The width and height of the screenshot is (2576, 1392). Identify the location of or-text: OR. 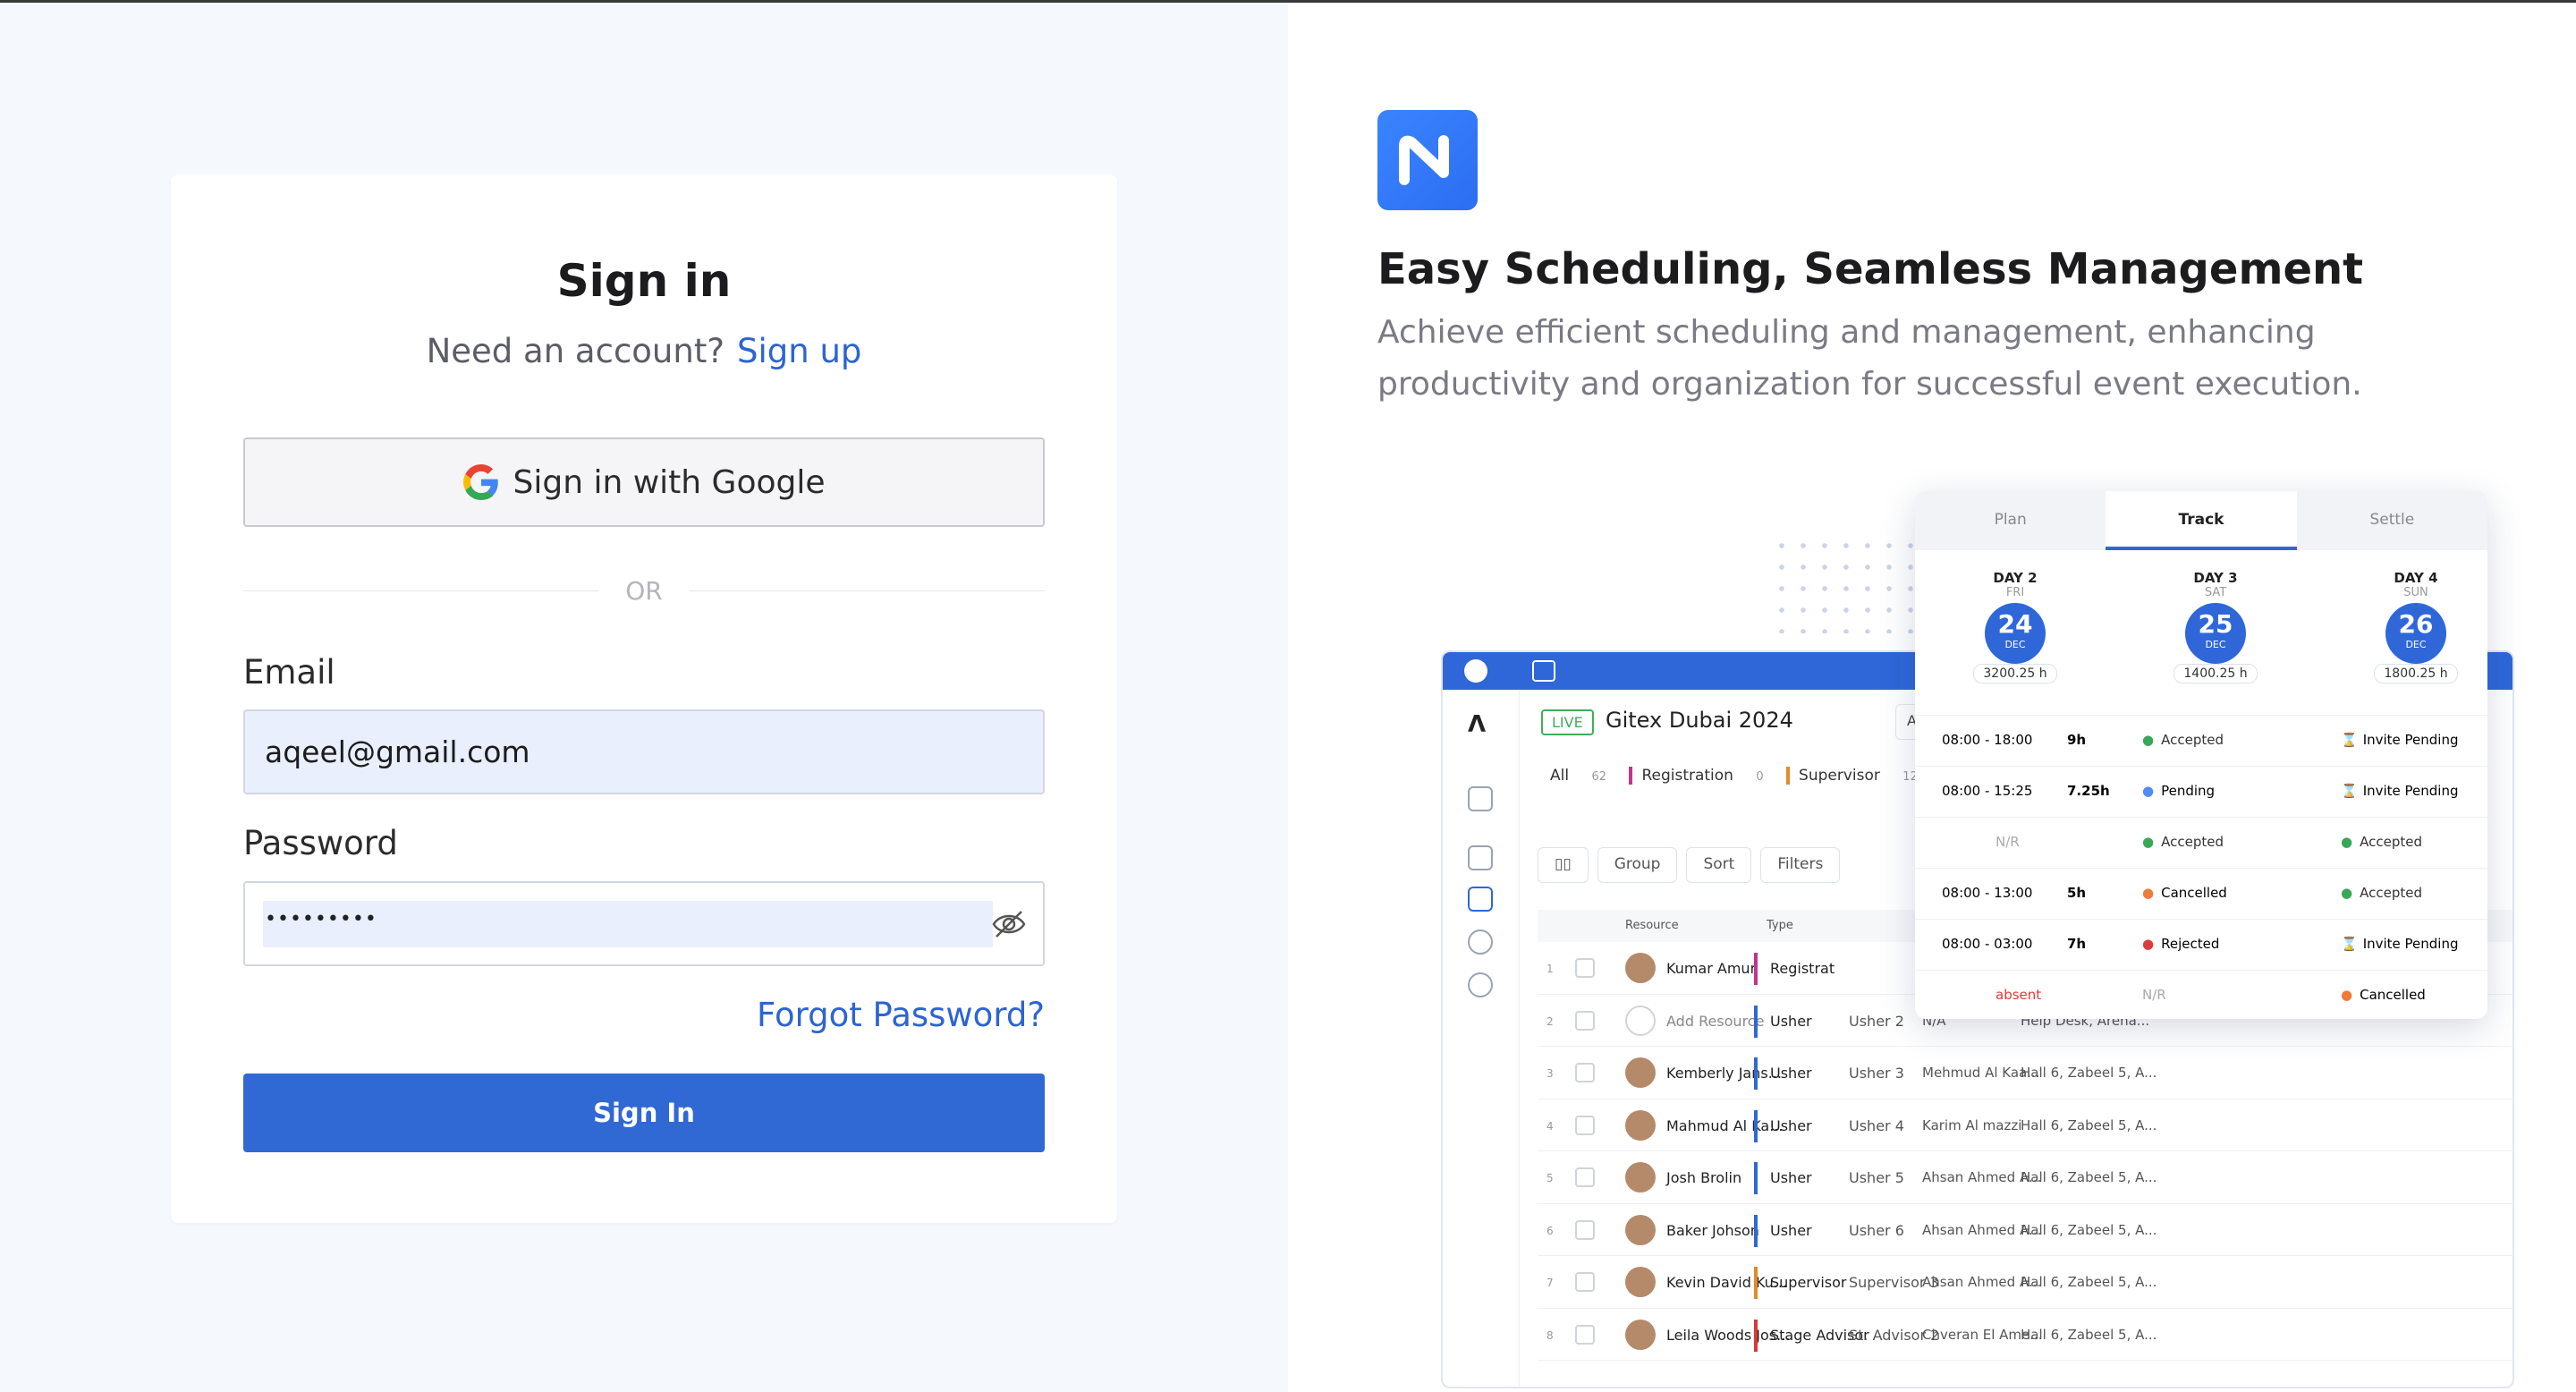
(644, 590).